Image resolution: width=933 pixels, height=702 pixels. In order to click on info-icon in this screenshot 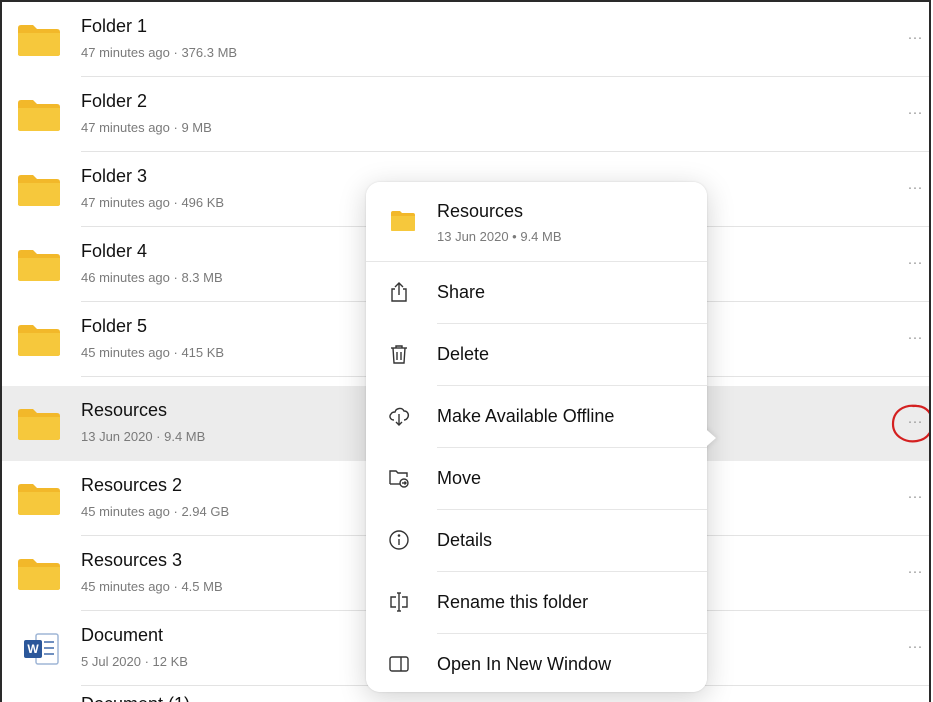, I will do `click(399, 540)`.